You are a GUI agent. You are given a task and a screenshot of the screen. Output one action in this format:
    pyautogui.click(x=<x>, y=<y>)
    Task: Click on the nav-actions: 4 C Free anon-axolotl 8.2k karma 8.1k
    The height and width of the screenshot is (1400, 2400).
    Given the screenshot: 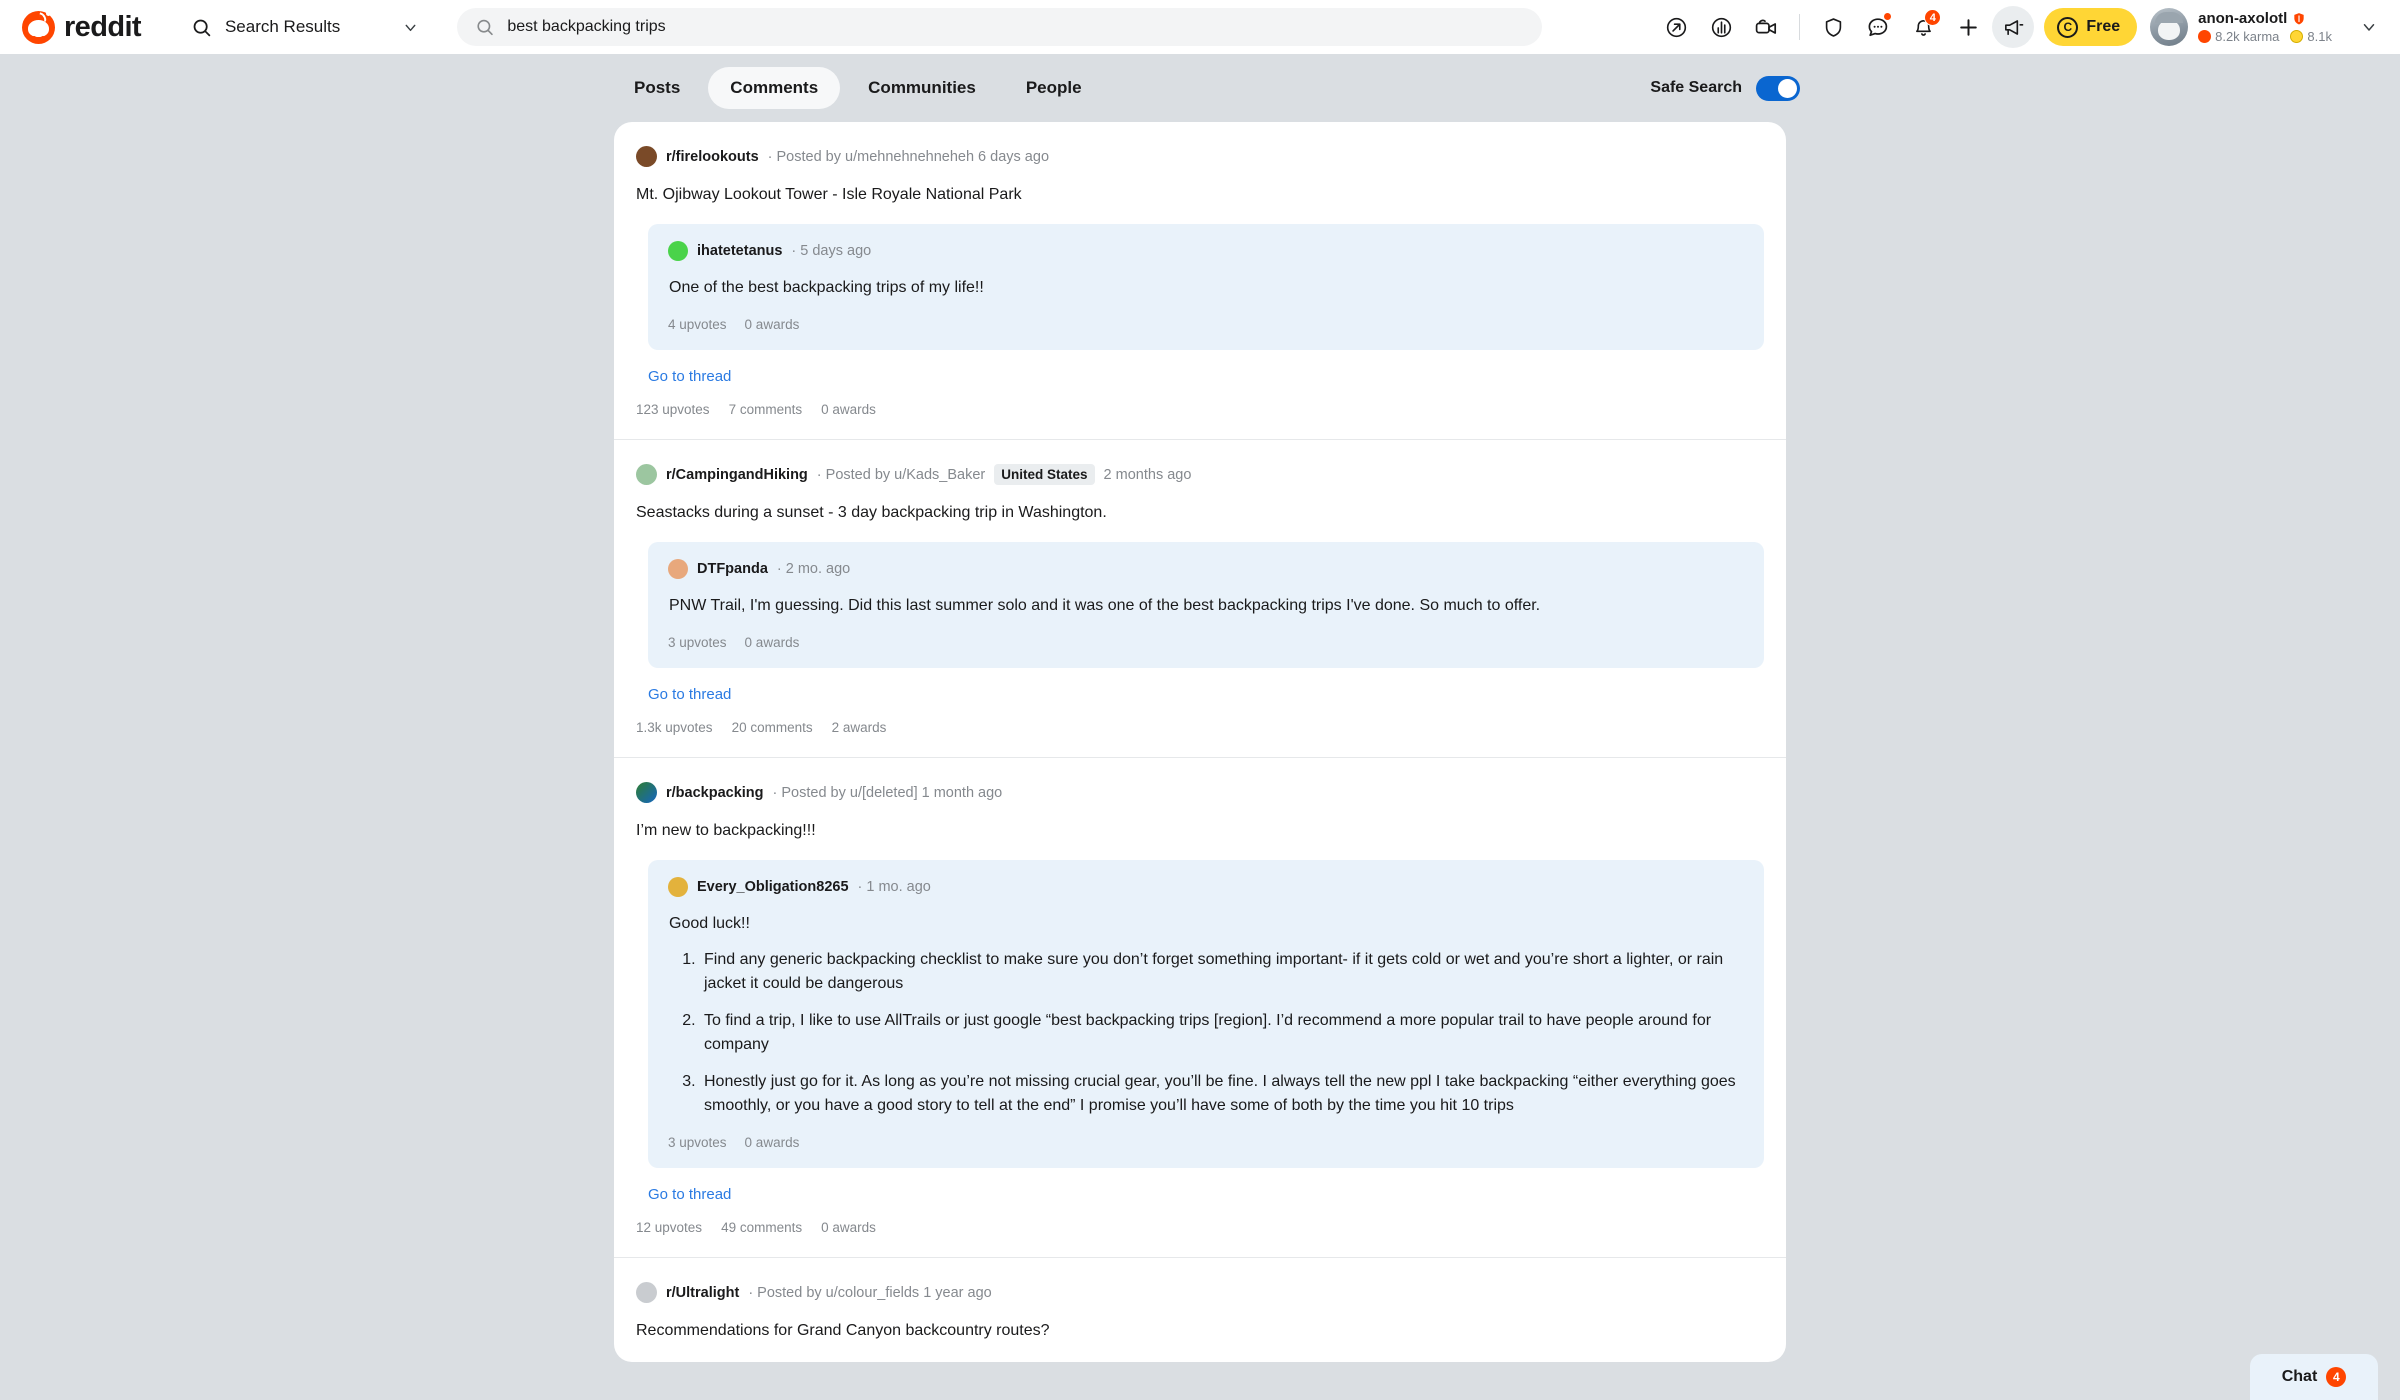 What is the action you would take?
    pyautogui.click(x=2016, y=27)
    